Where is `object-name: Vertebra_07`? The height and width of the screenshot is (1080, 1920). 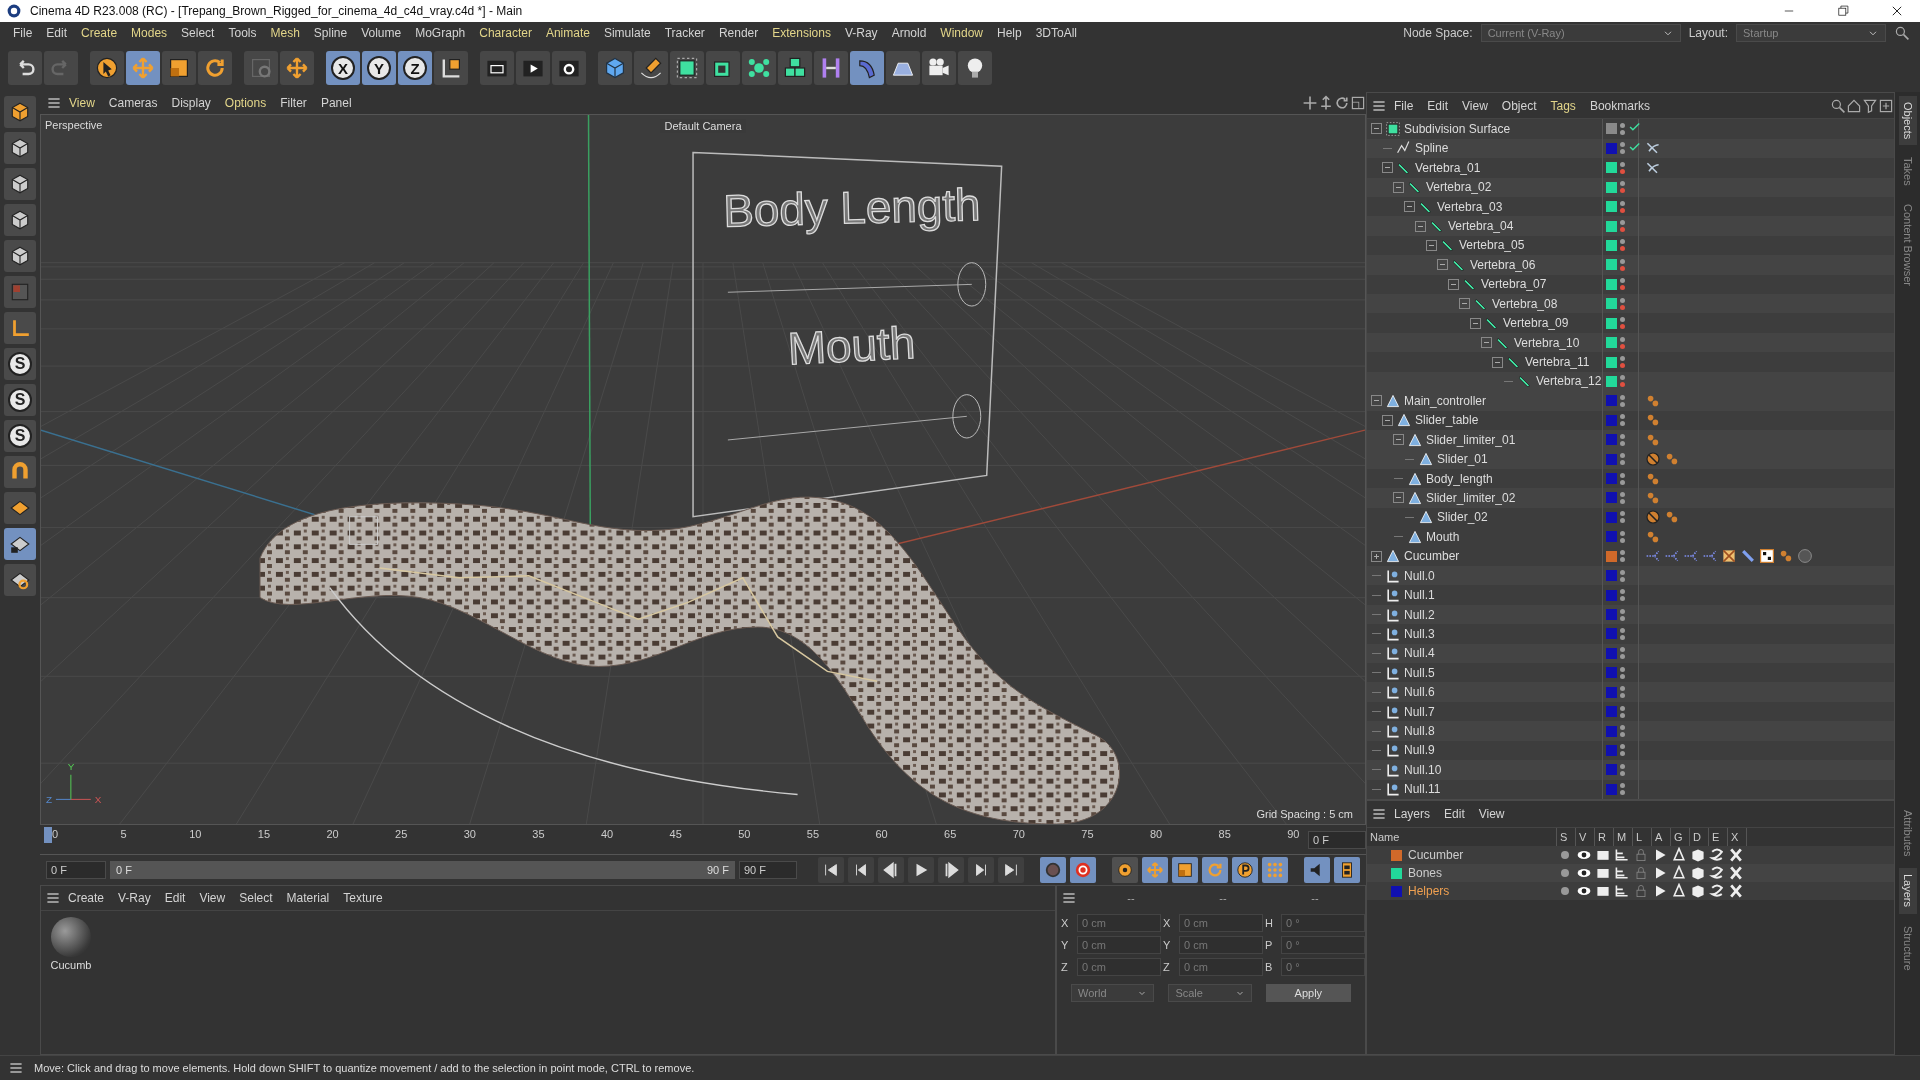 object-name: Vertebra_07 is located at coordinates (1514, 284).